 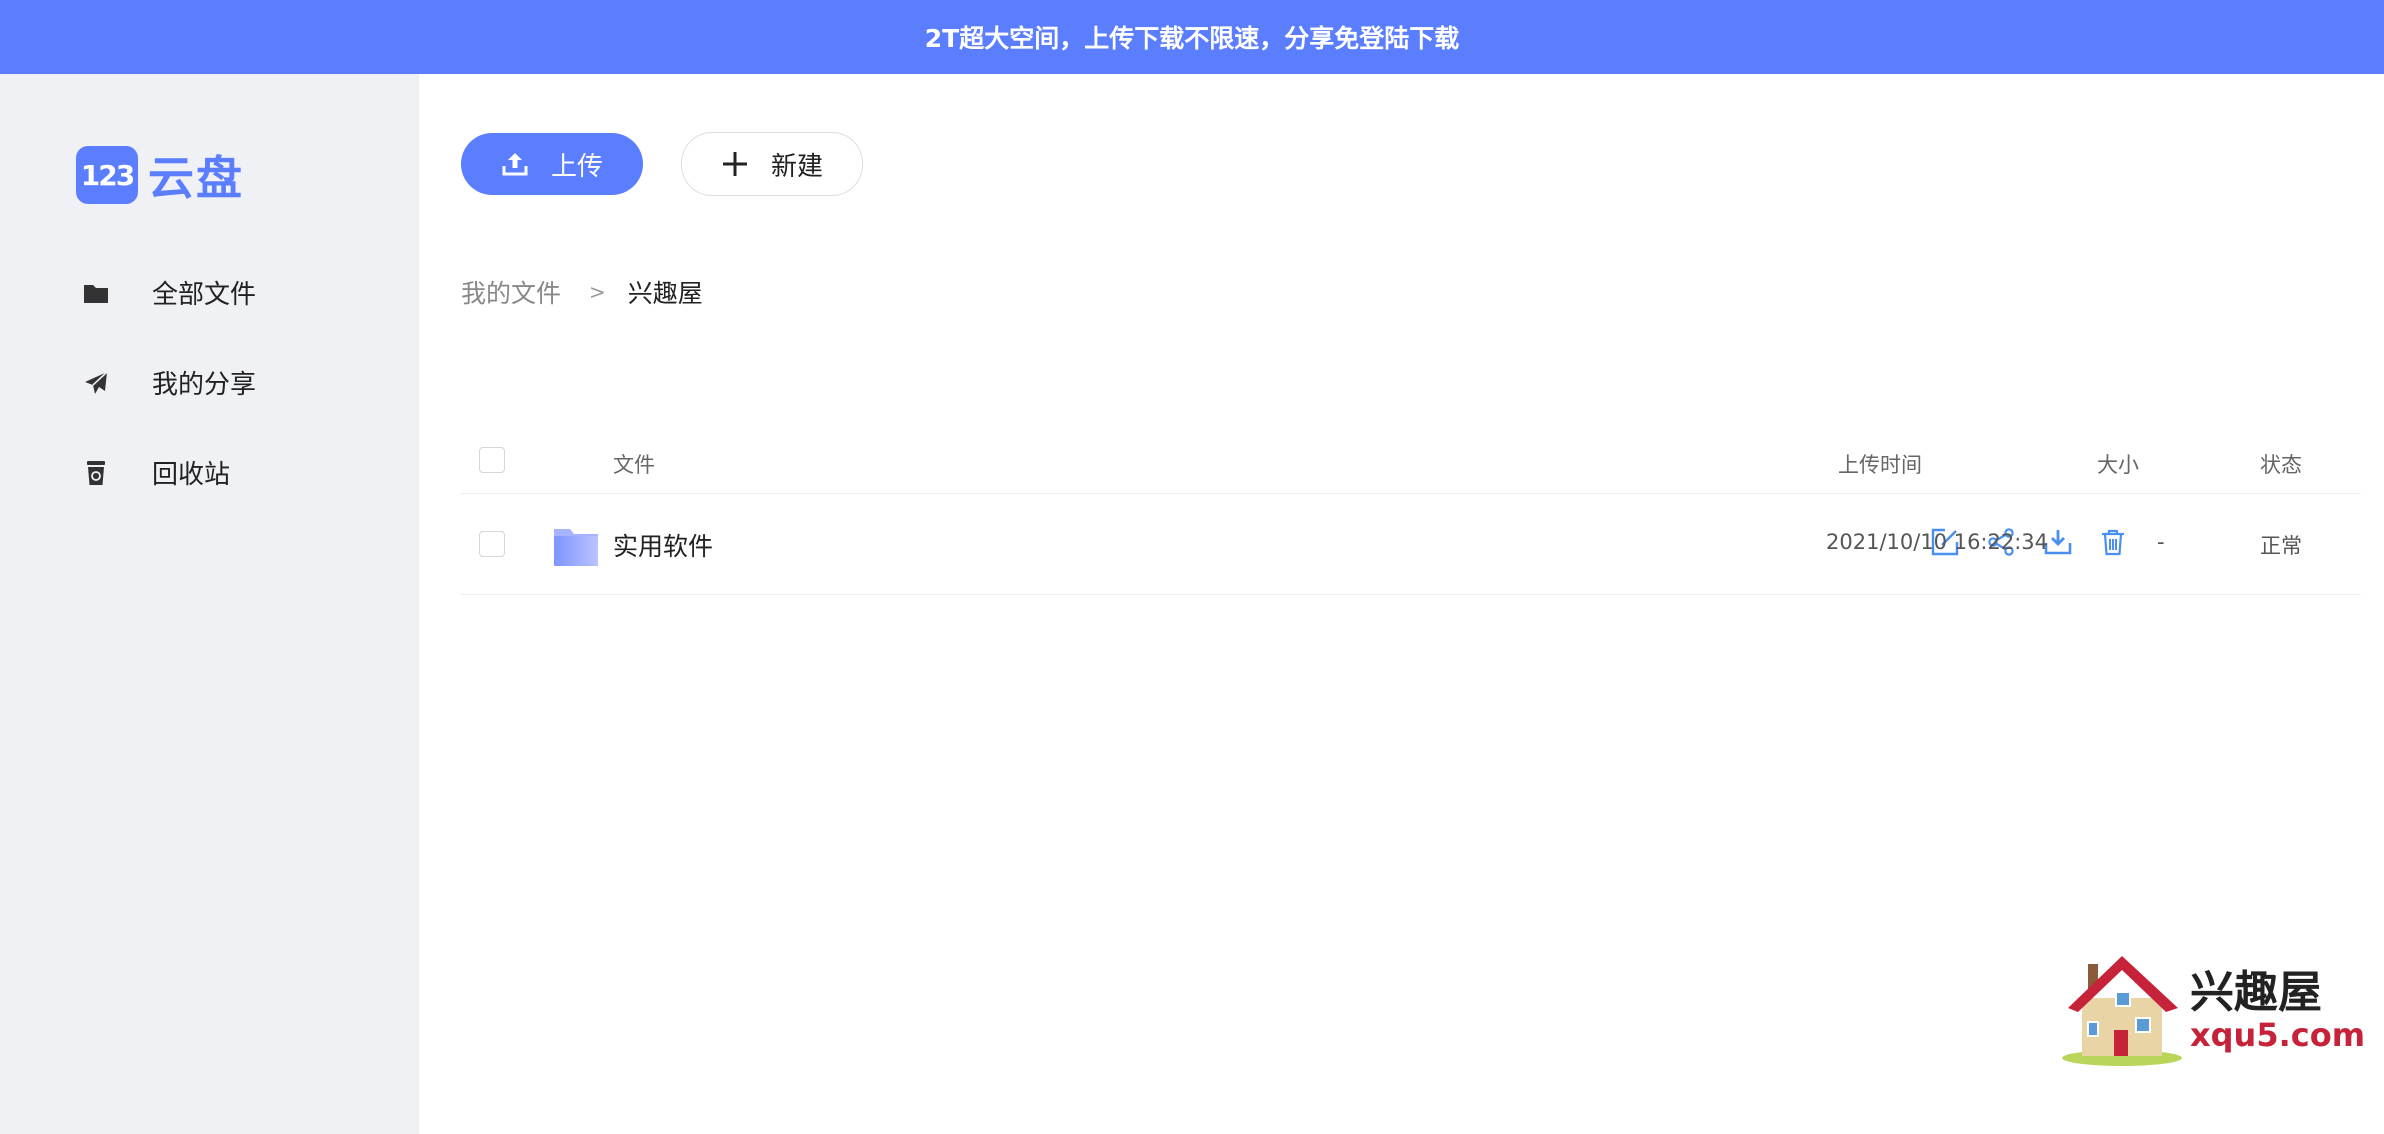 What do you see at coordinates (96, 383) in the screenshot?
I see `paper-plane-icon` at bounding box center [96, 383].